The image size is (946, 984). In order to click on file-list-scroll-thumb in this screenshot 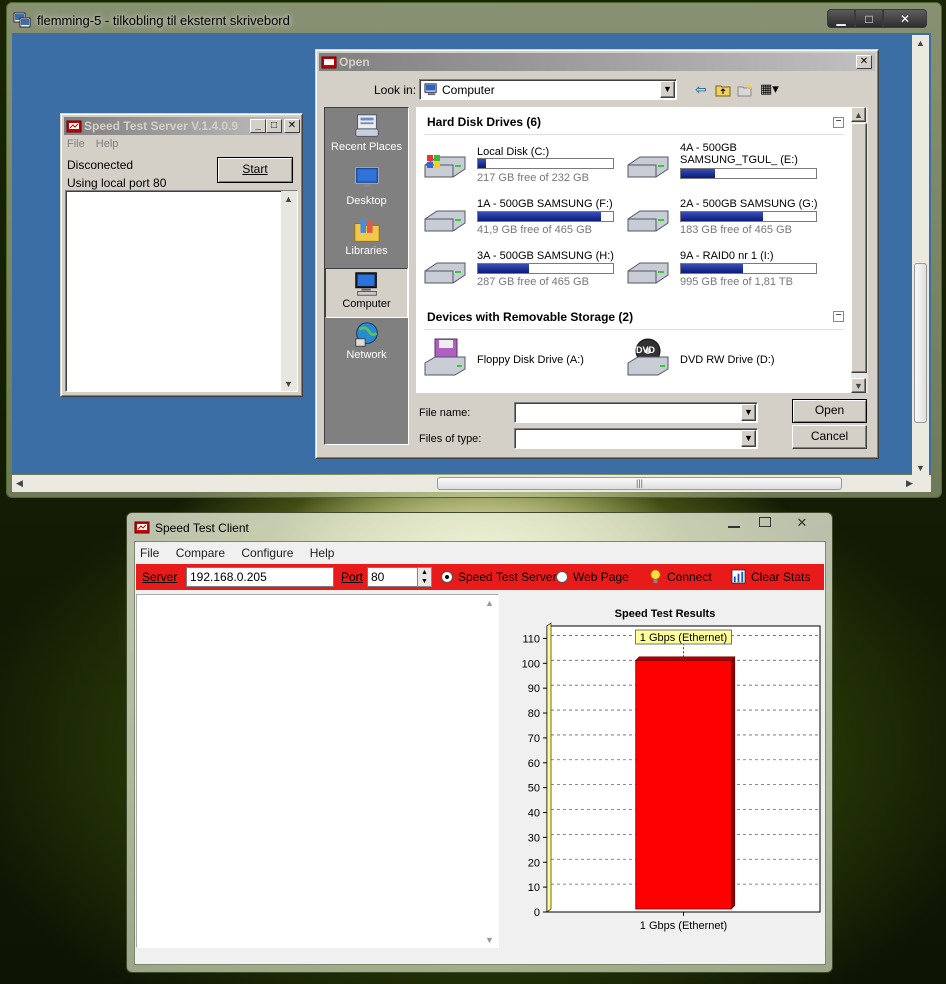, I will do `click(859, 248)`.